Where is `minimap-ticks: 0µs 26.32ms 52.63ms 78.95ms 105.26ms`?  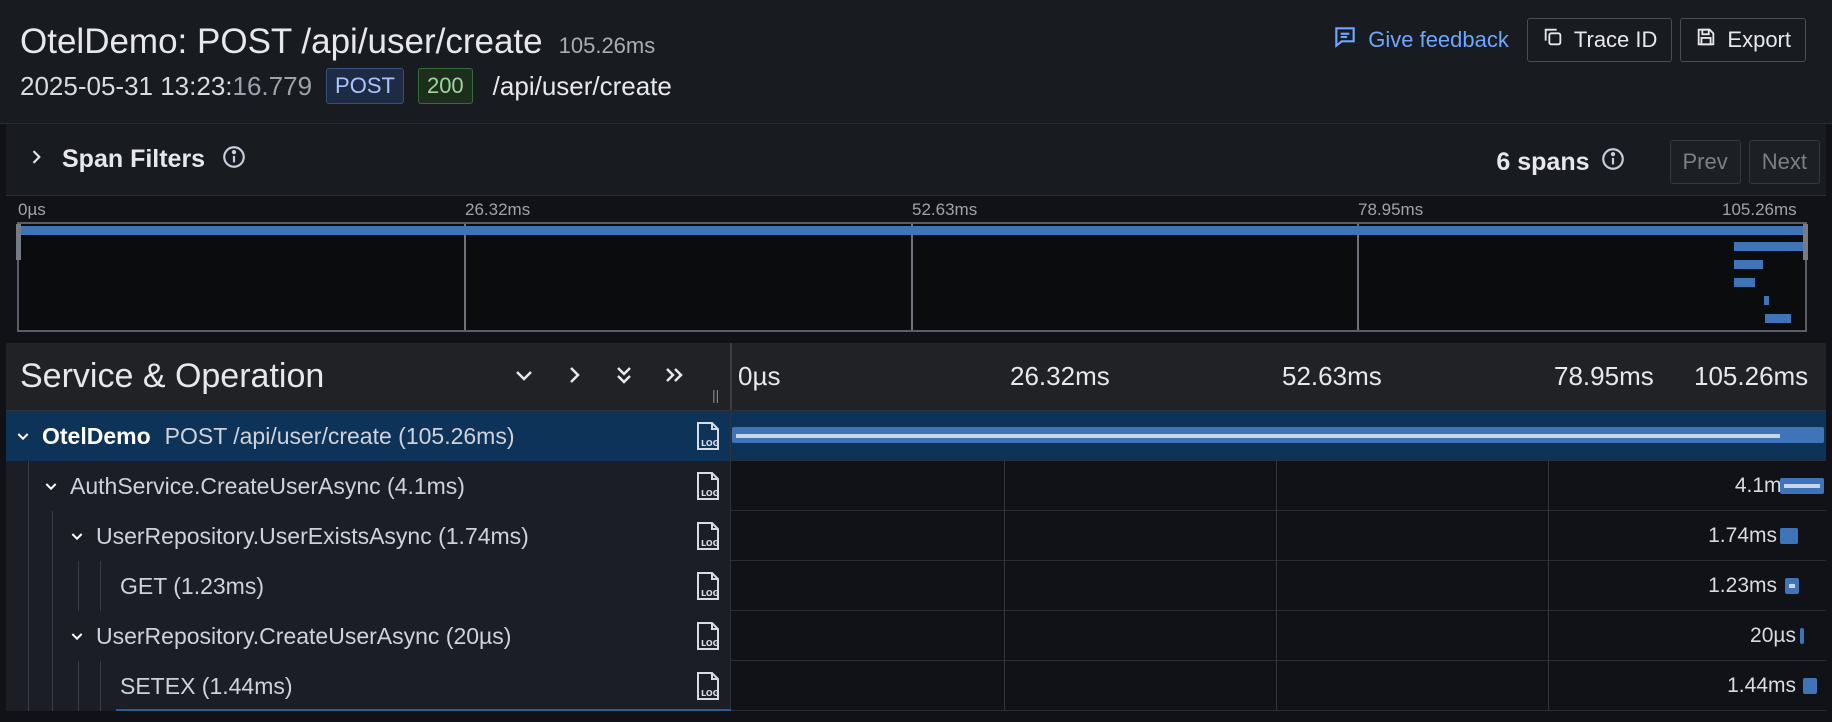 minimap-ticks: 0µs 26.32ms 52.63ms 78.95ms 105.26ms is located at coordinates (912, 212).